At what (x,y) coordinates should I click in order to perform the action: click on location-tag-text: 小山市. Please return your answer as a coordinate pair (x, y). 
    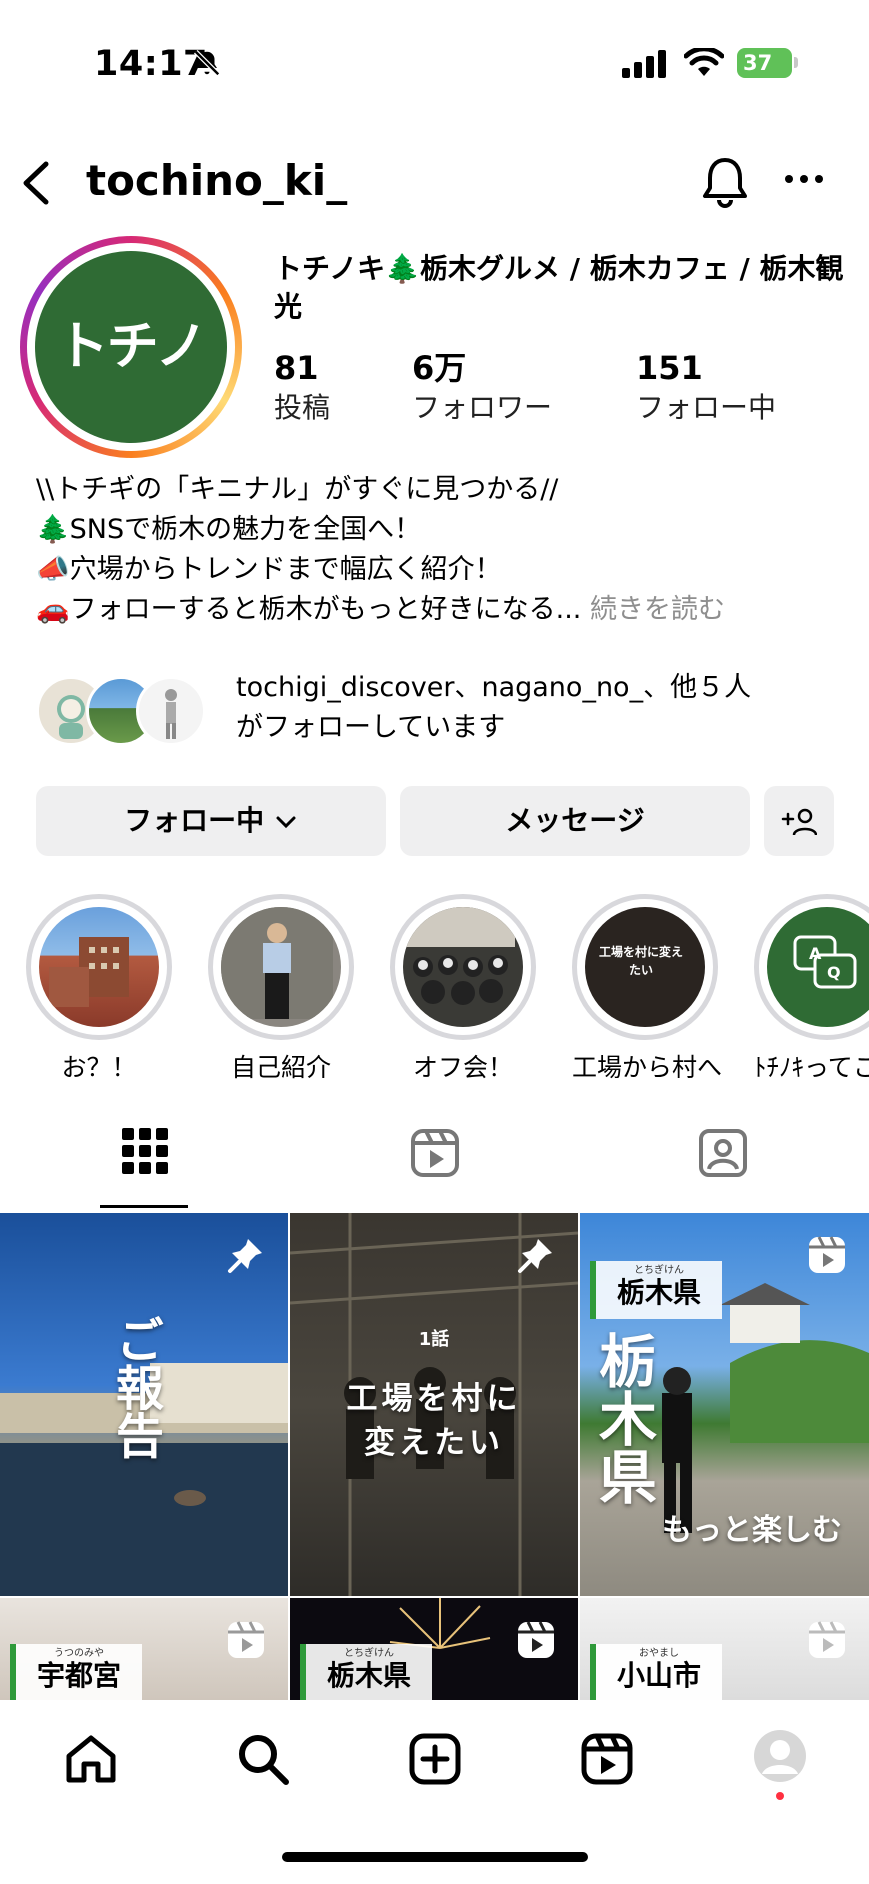
    Looking at the image, I should click on (658, 1675).